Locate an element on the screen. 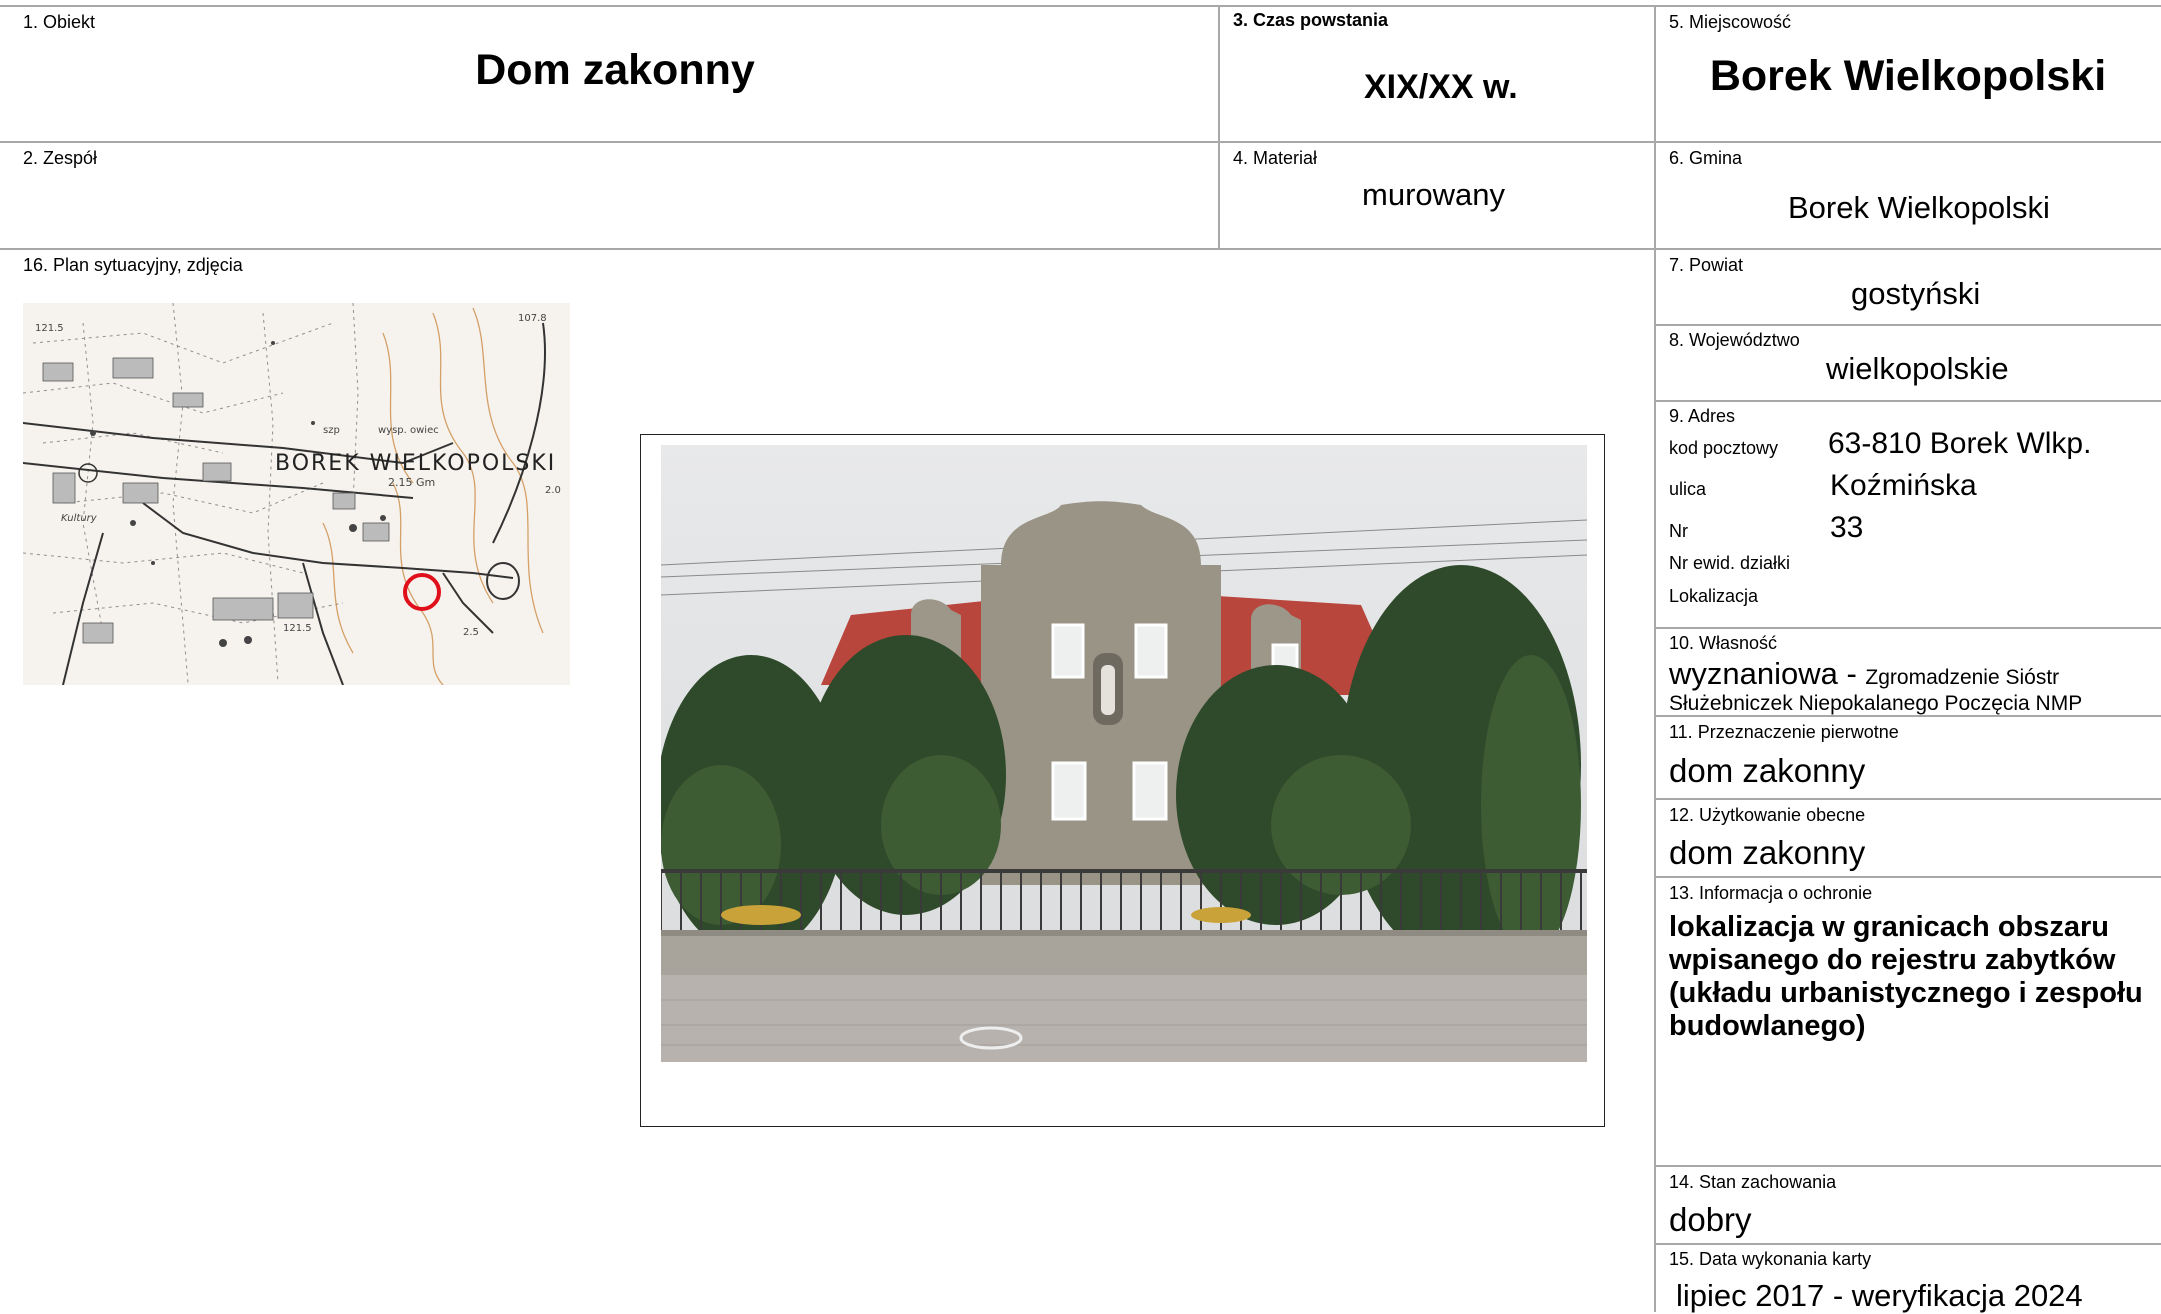  field-current-use-label: 12. Użytkowanie obecne is located at coordinates (1767, 815).